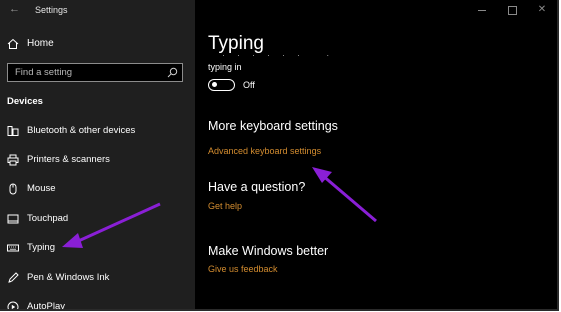  Describe the element at coordinates (97, 44) in the screenshot. I see `home-nav-item: Home` at that location.